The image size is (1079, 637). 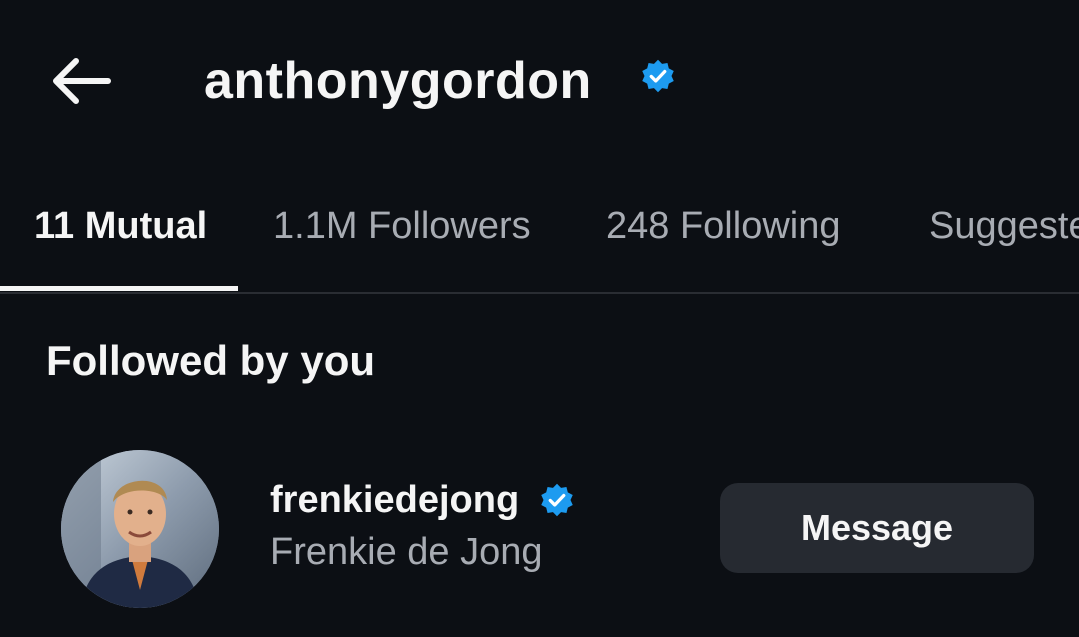 I want to click on profile-photo, so click(x=140, y=529).